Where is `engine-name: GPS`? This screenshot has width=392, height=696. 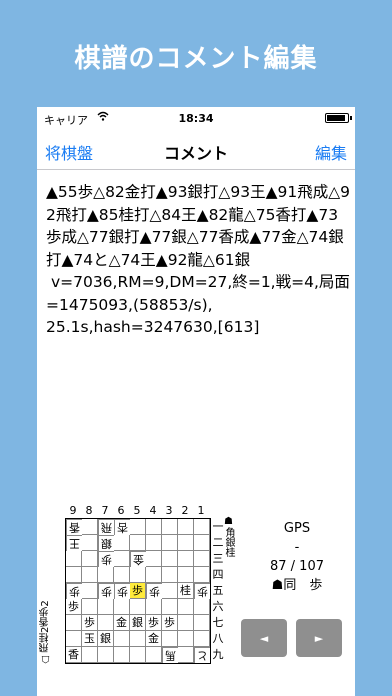
engine-name: GPS is located at coordinates (297, 528).